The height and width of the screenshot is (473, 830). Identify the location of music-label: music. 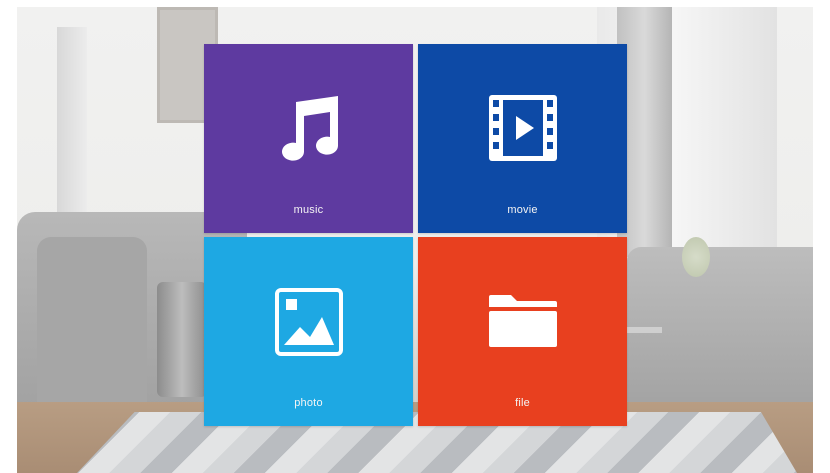
(308, 210).